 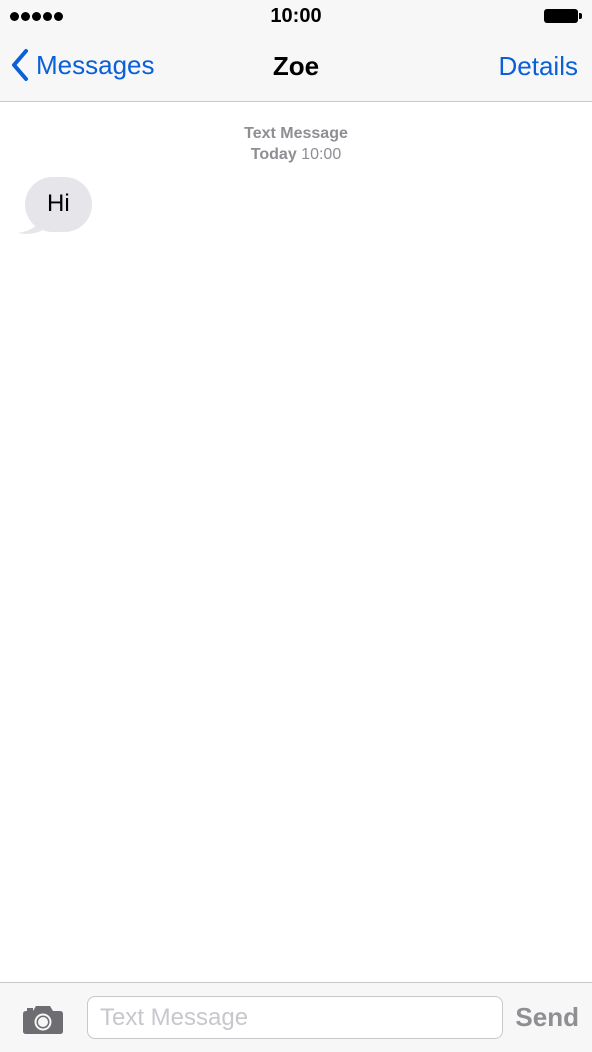 What do you see at coordinates (547, 1017) in the screenshot?
I see `send-button: Send` at bounding box center [547, 1017].